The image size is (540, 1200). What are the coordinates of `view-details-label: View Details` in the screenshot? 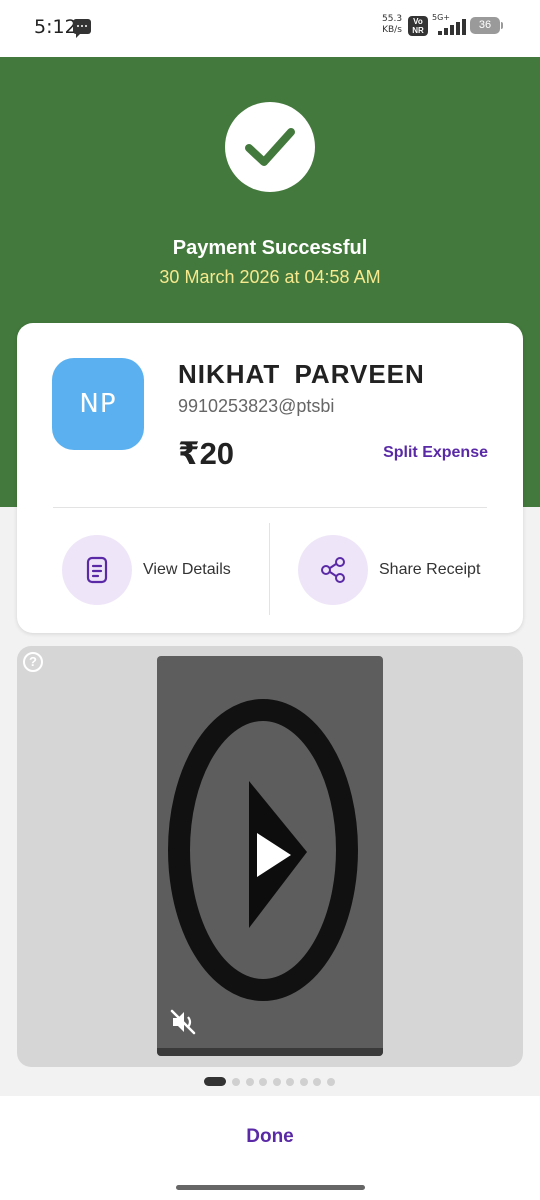 It's located at (187, 569).